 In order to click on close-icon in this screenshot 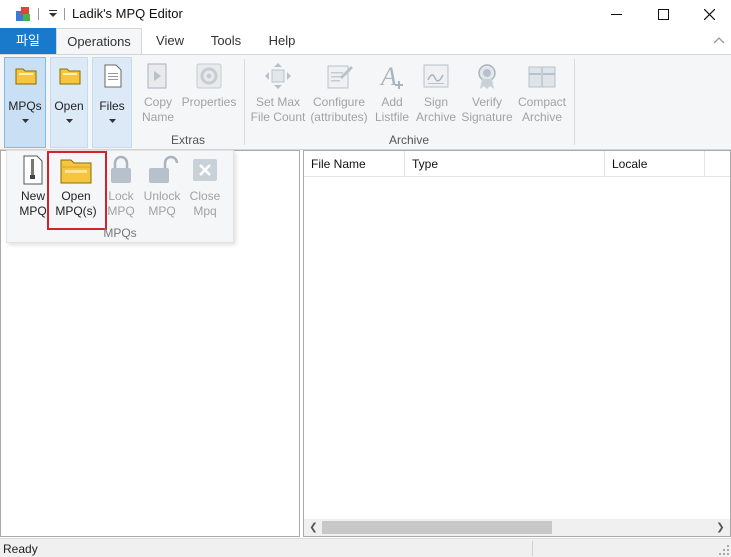, I will do `click(709, 14)`.